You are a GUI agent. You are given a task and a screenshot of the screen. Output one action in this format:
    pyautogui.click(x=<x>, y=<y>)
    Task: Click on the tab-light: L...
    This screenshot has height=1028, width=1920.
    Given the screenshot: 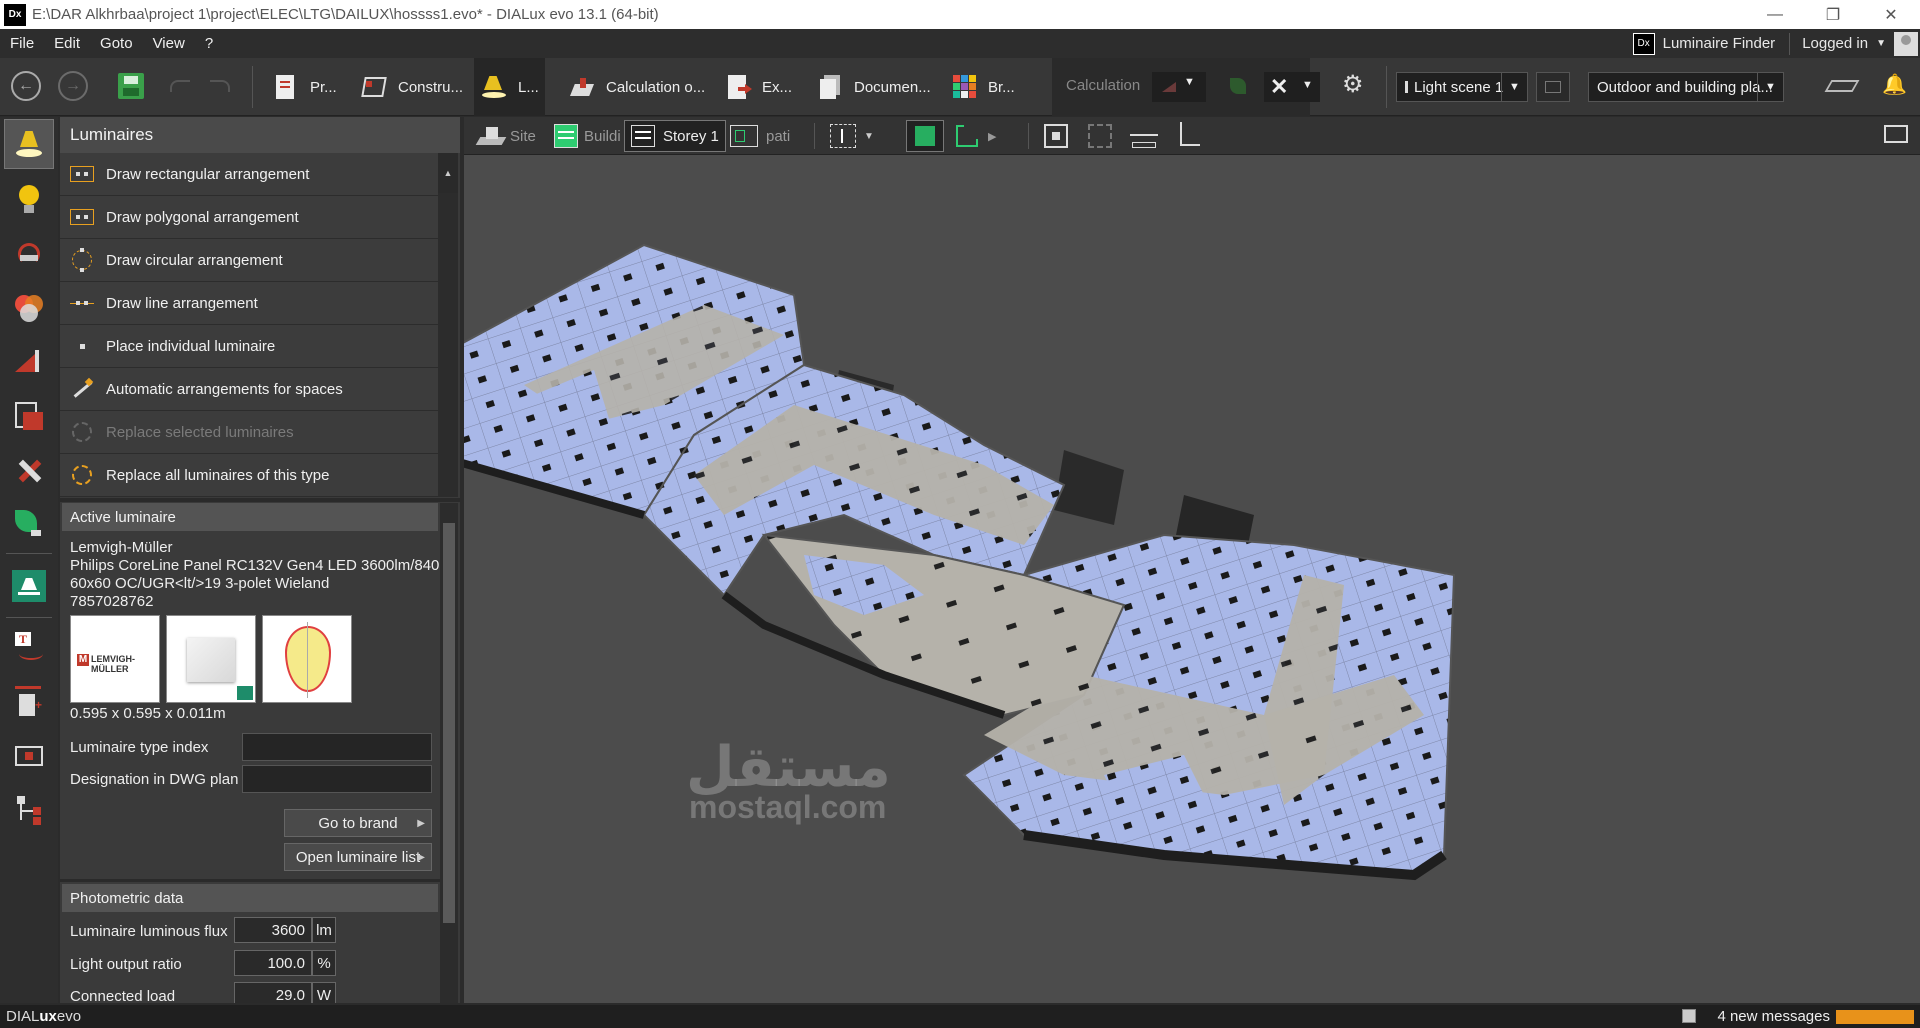 What is the action you would take?
    pyautogui.click(x=509, y=87)
    